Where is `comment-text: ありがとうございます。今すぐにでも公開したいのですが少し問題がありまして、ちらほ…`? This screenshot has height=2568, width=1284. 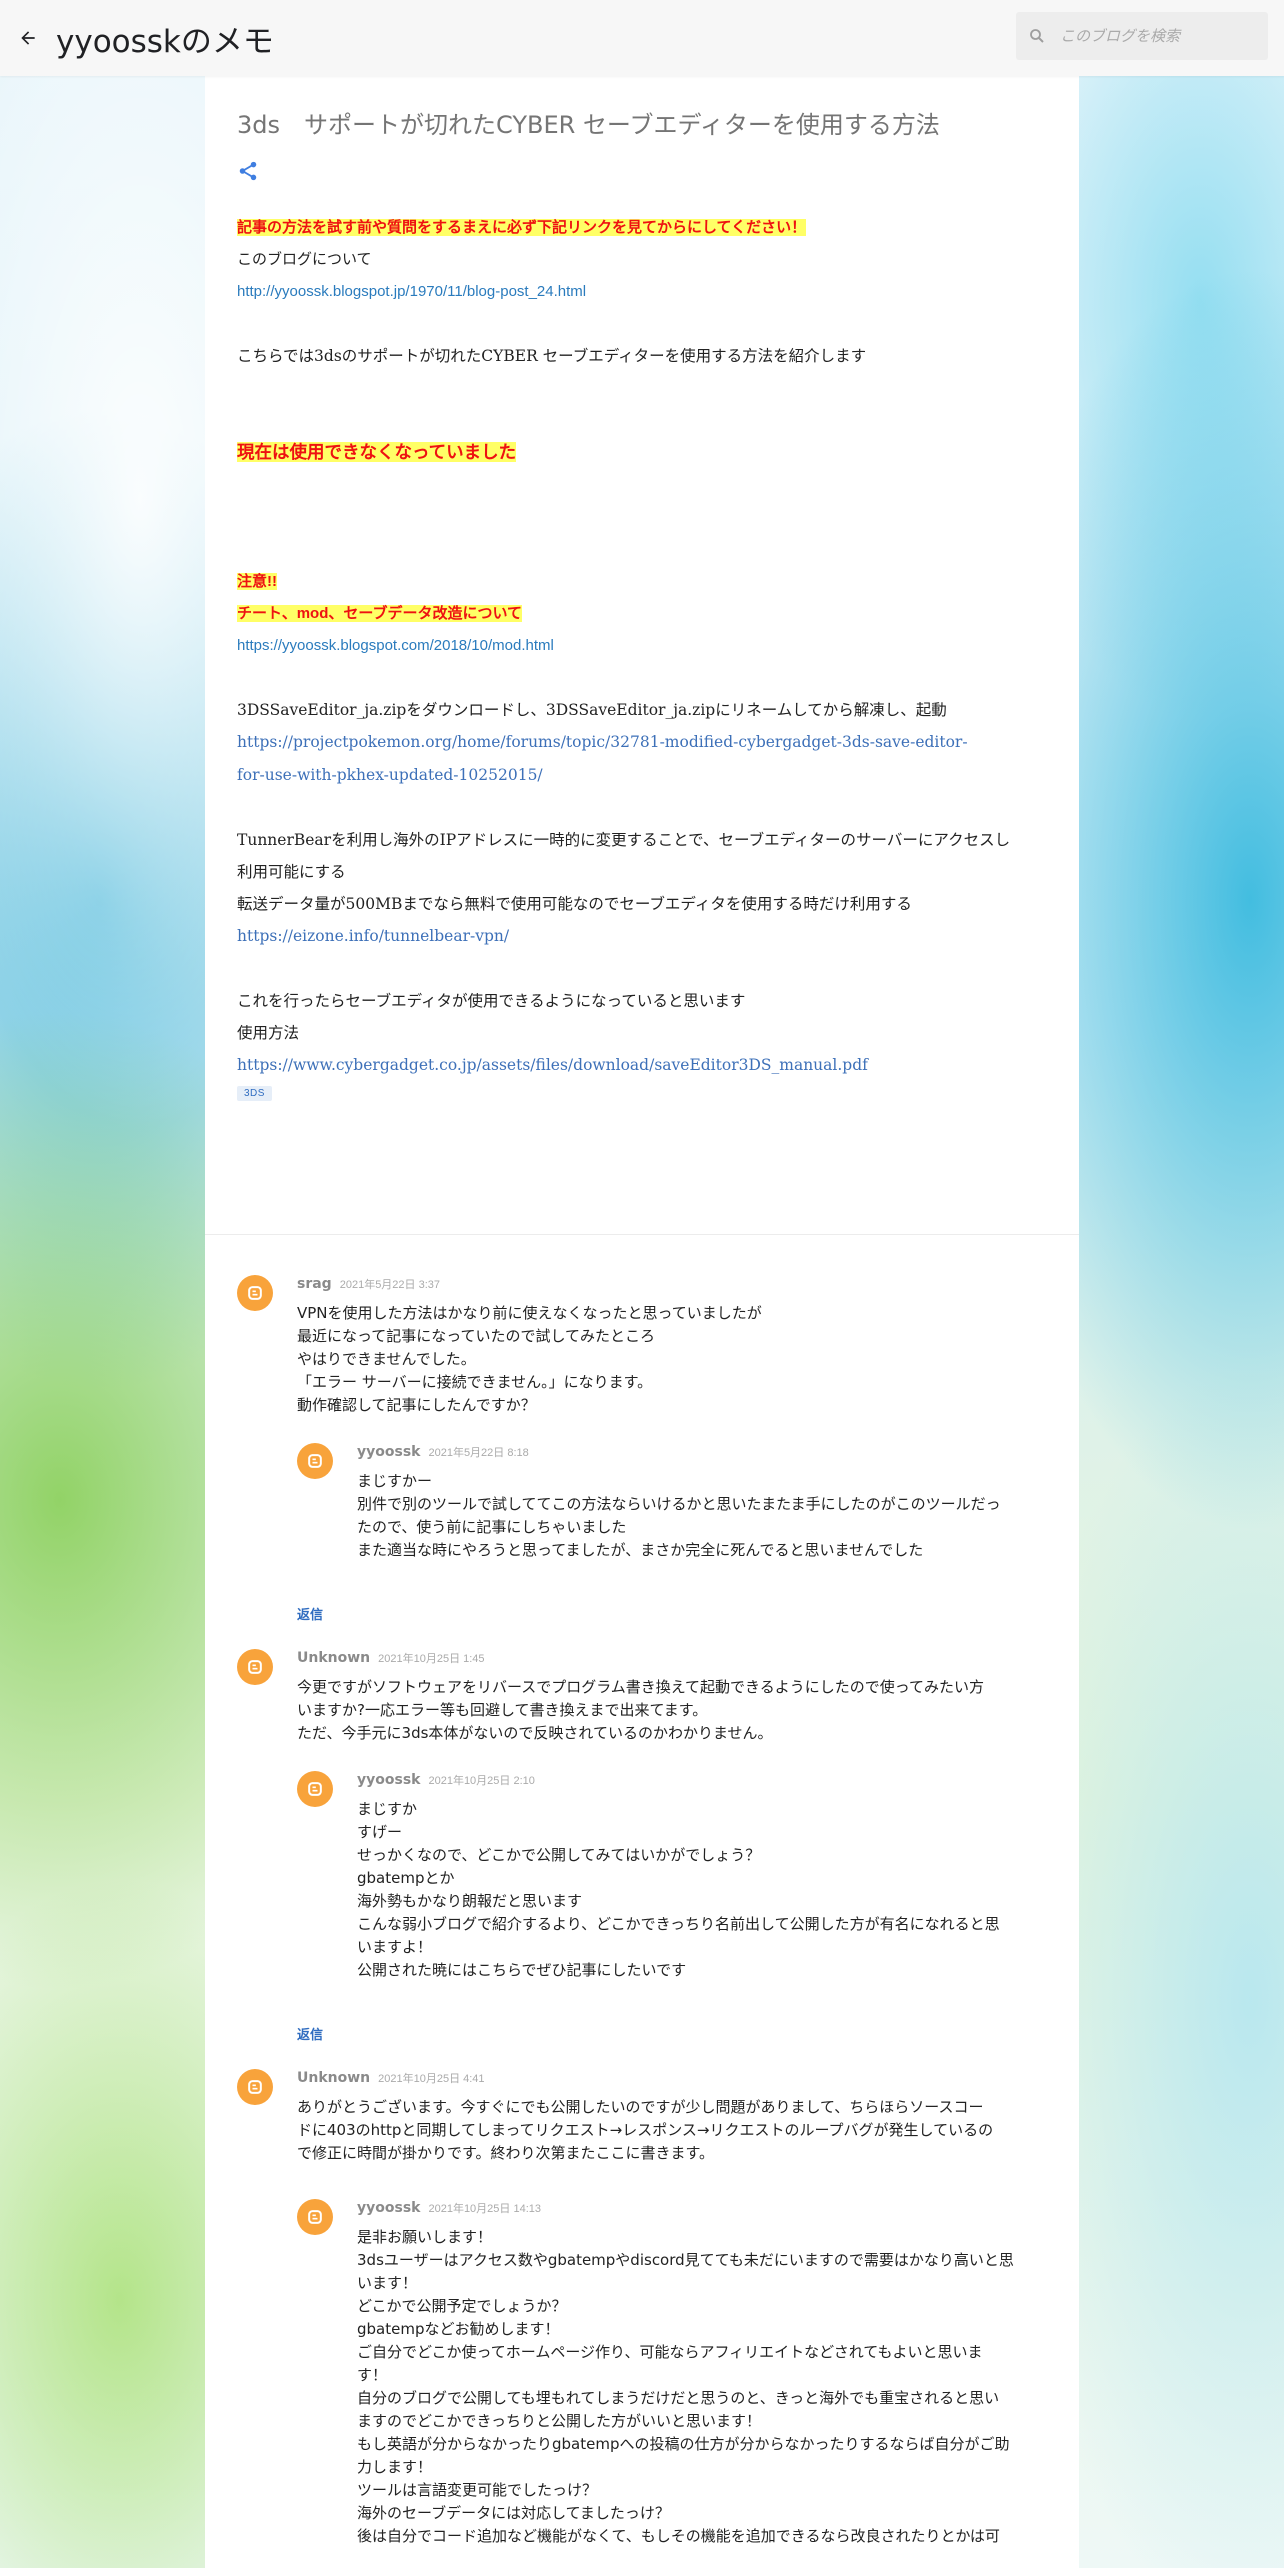 comment-text: ありがとうございます。今すぐにでも公開したいのですが少し問題がありまして、ちらほ… is located at coordinates (645, 2130).